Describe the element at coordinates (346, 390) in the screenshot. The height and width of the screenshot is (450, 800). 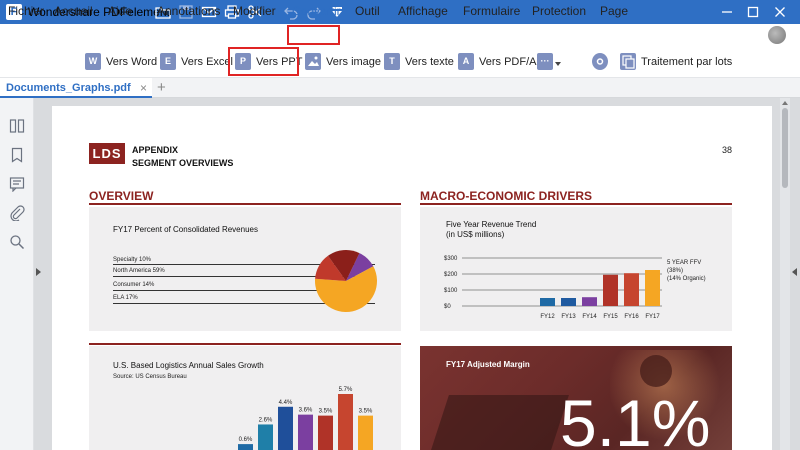
I see `logistics-data-label: 5.7%` at that location.